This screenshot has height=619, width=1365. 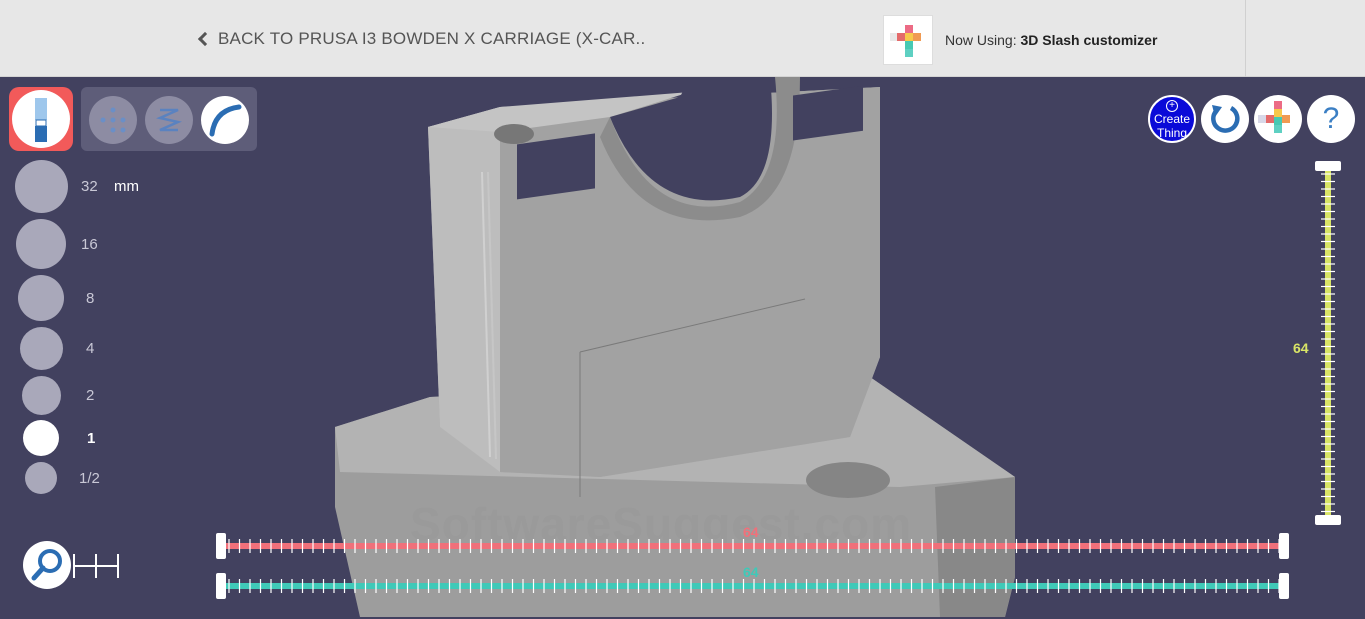 I want to click on z-slider-value: 64, so click(x=1301, y=348).